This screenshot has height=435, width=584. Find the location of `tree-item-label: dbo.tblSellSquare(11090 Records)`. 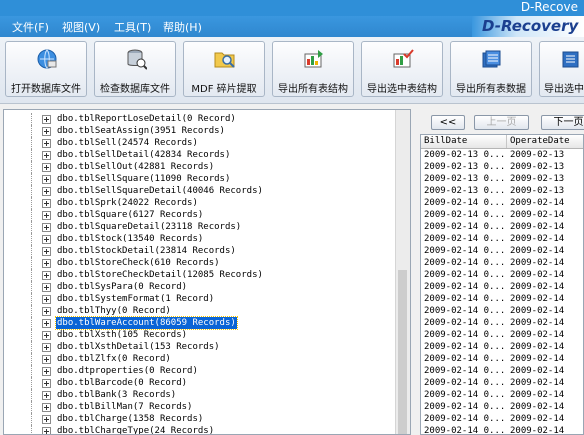

tree-item-label: dbo.tblSellSquare(11090 Records) is located at coordinates (143, 179).